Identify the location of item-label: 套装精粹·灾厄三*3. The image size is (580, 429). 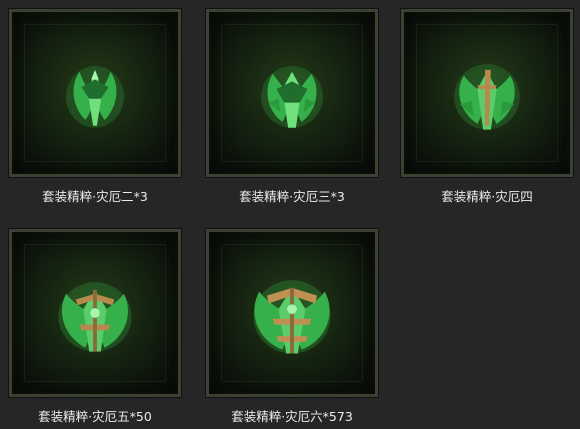
(292, 196).